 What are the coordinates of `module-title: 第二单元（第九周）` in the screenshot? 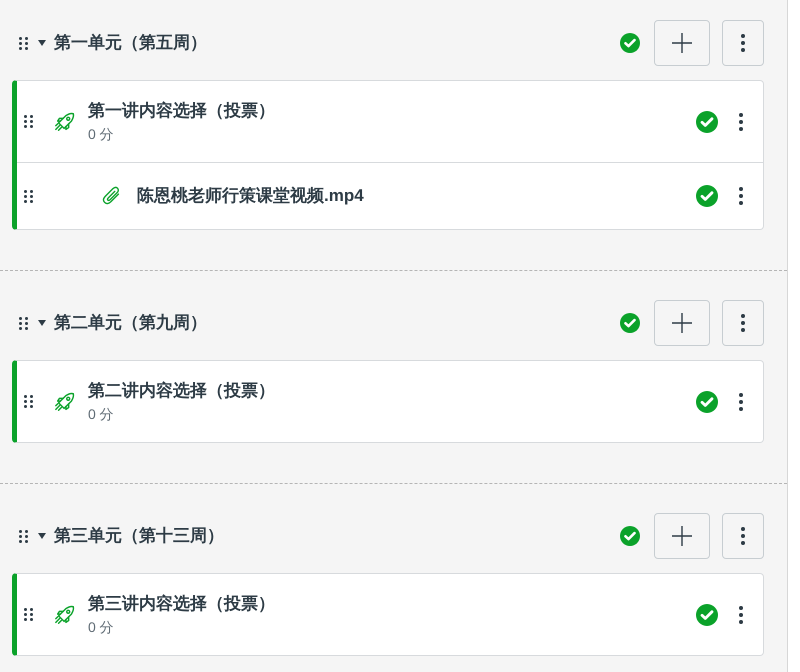 It's located at (130, 323).